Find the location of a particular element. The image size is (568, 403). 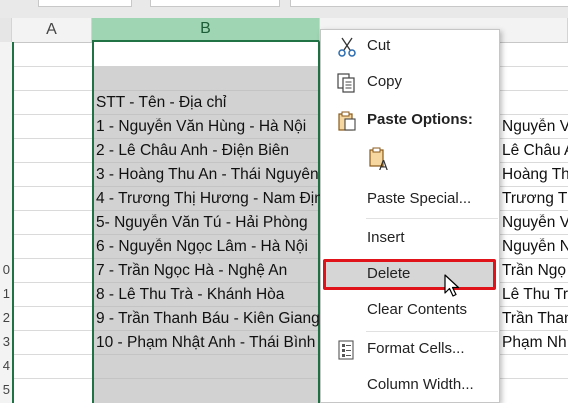

svg-text: A is located at coordinates (383, 165).